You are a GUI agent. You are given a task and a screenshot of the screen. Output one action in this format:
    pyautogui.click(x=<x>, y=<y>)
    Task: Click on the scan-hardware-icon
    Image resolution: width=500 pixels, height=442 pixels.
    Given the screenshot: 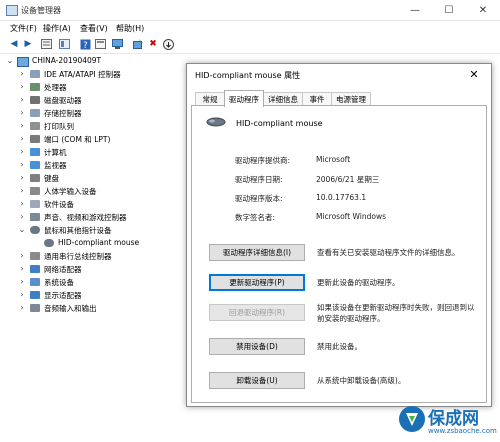 What is the action you would take?
    pyautogui.click(x=118, y=44)
    